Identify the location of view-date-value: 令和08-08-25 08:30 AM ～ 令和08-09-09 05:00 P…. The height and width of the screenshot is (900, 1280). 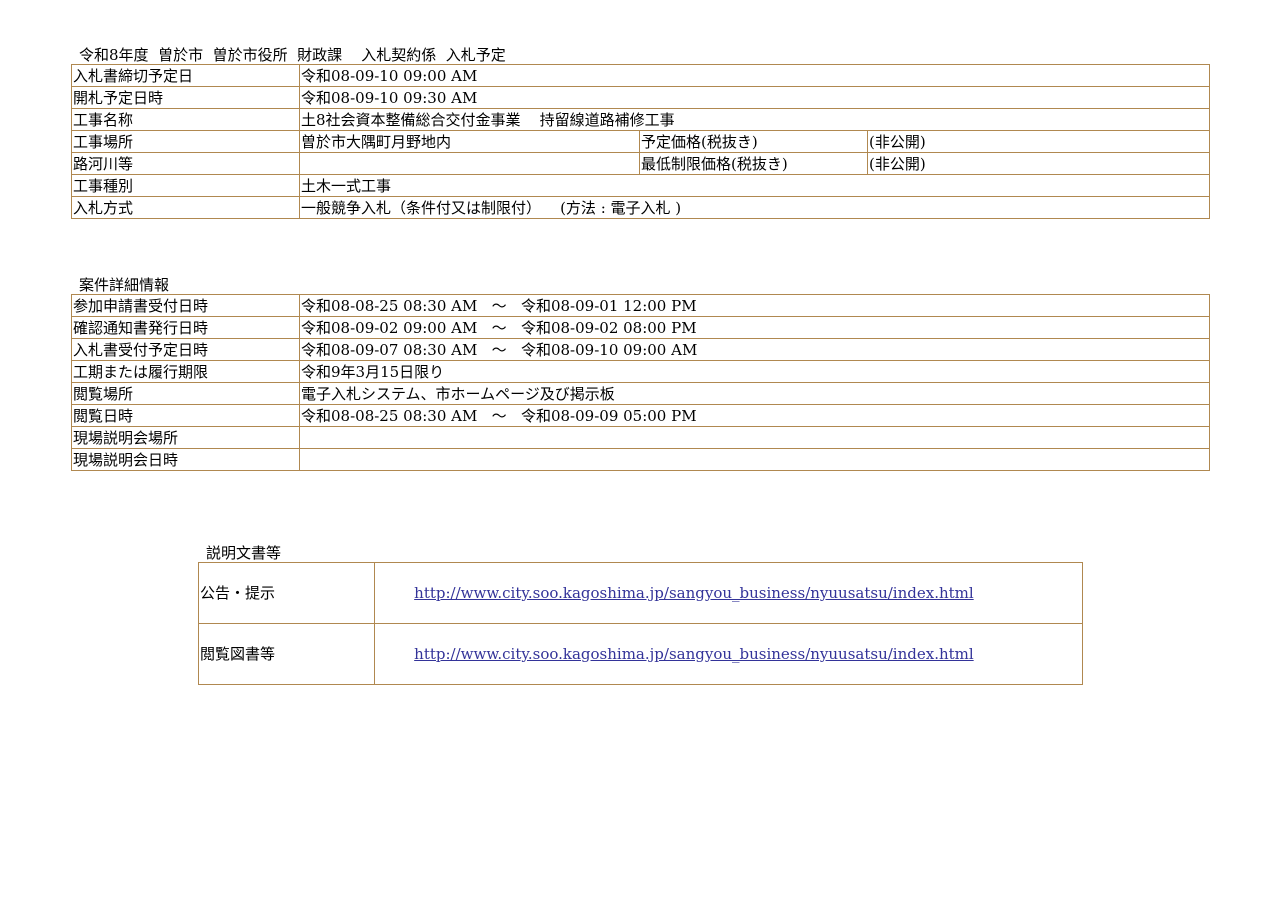
(754, 415).